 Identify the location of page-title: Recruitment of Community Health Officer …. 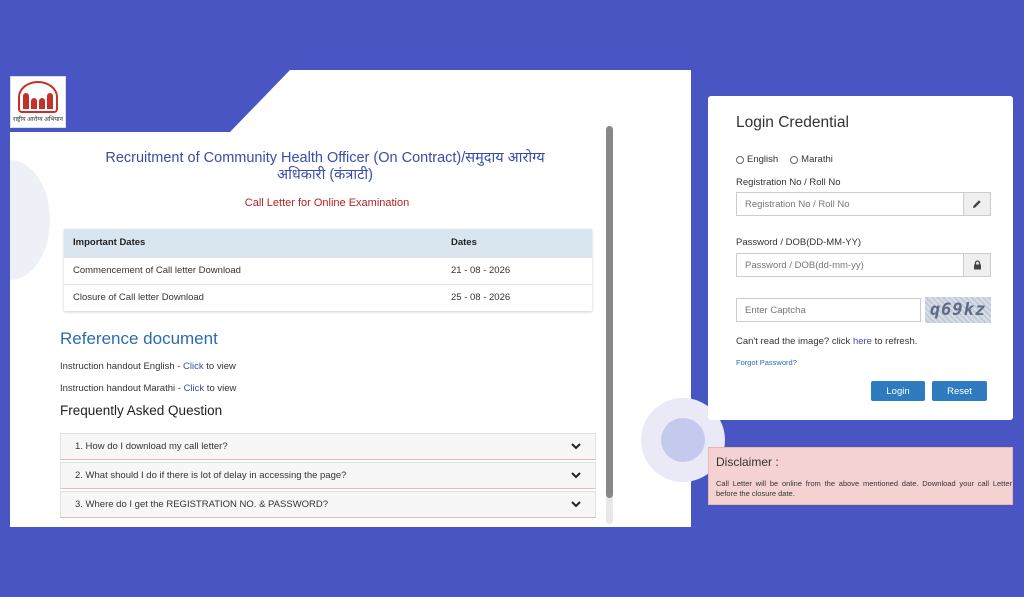
(325, 166).